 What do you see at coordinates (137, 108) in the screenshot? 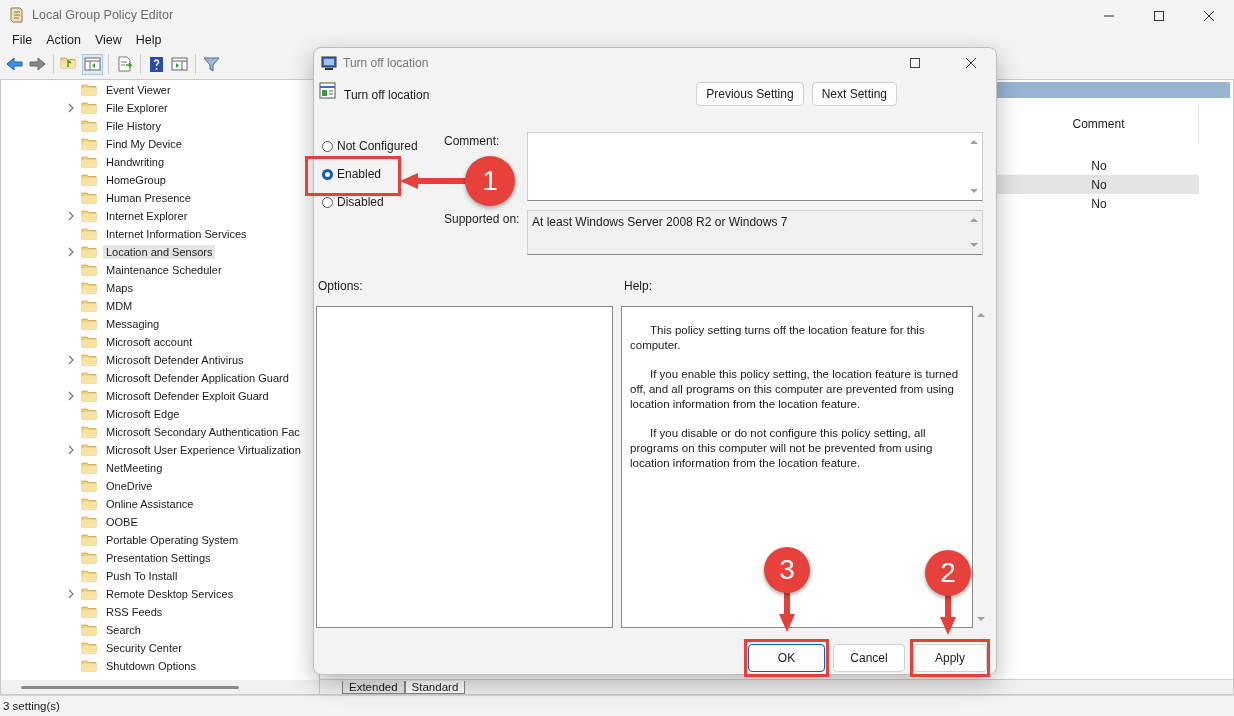
I see `tree-item: File Explorer` at bounding box center [137, 108].